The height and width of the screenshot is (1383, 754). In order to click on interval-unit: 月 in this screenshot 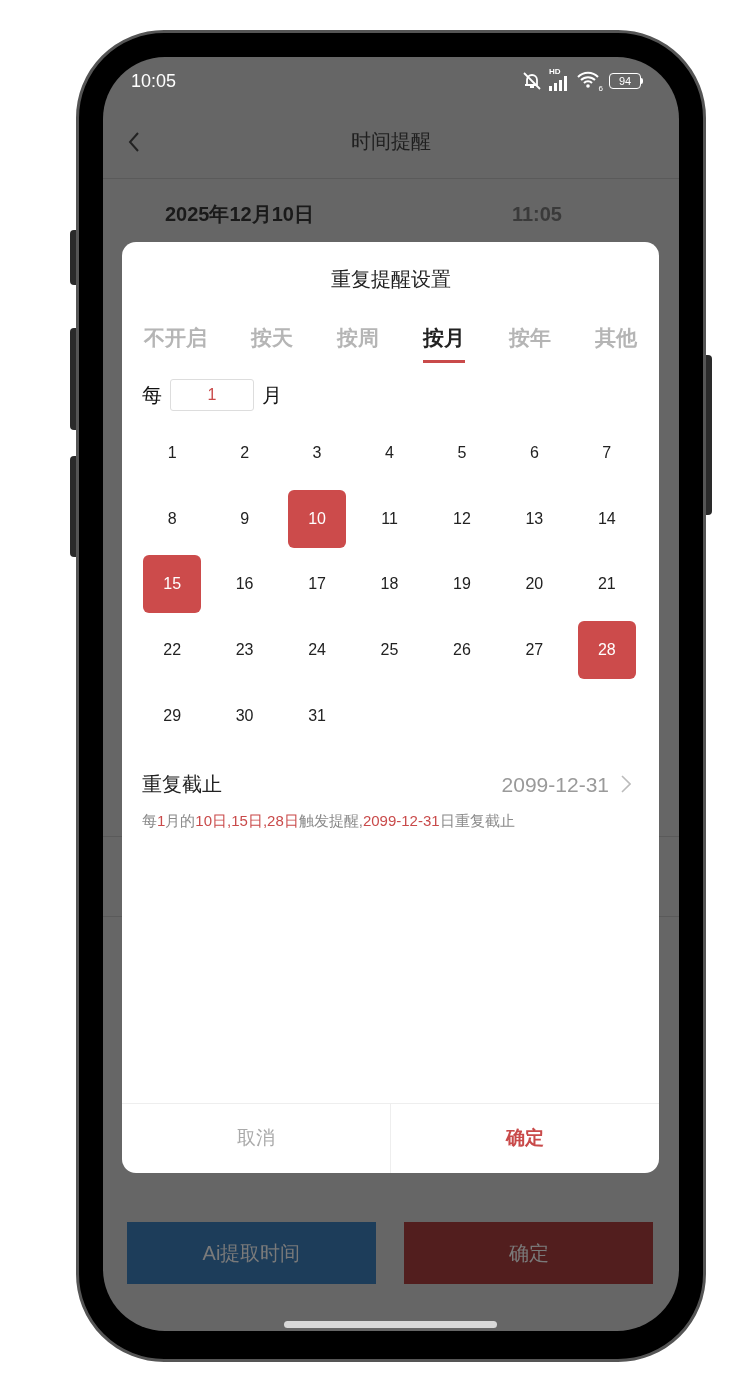, I will do `click(272, 395)`.